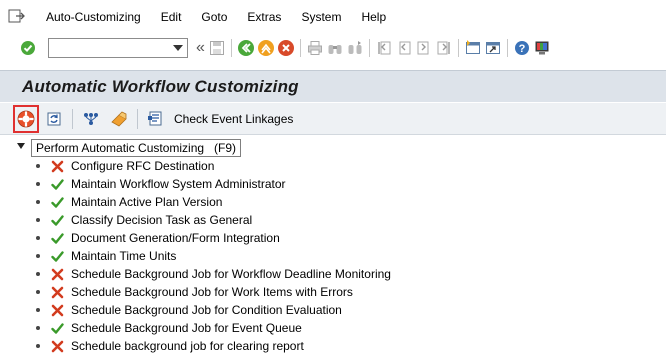 This screenshot has width=666, height=356. I want to click on save-icon, so click(216, 48).